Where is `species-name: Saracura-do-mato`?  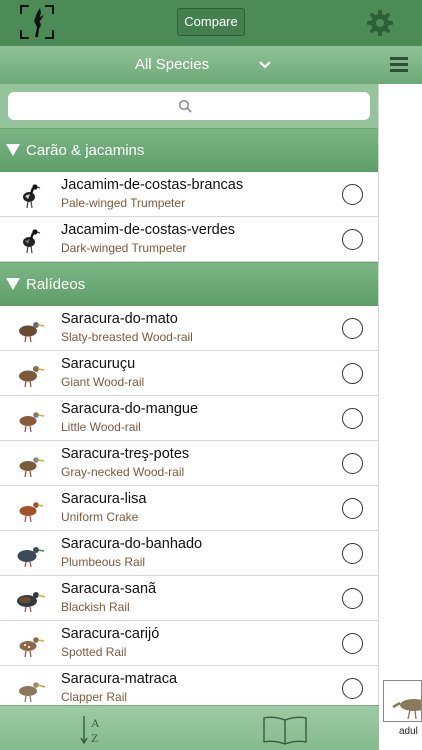
species-name: Saracura-do-mato is located at coordinates (119, 319).